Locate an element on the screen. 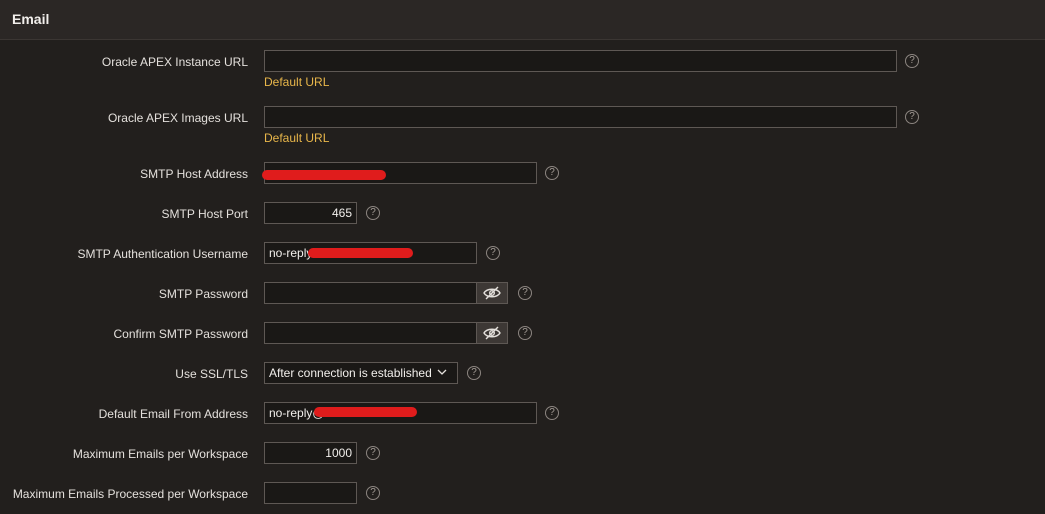  instance-url-input is located at coordinates (580, 61).